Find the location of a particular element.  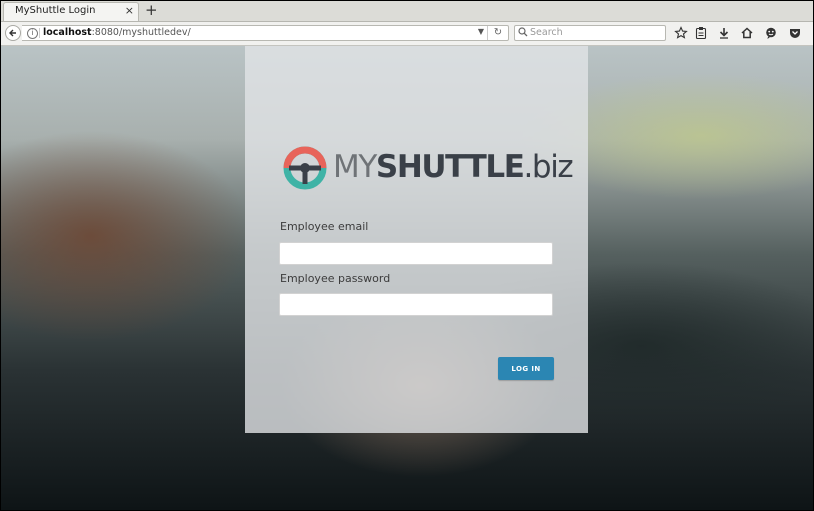

url-history-dropdown-icon: ▼ is located at coordinates (481, 31).